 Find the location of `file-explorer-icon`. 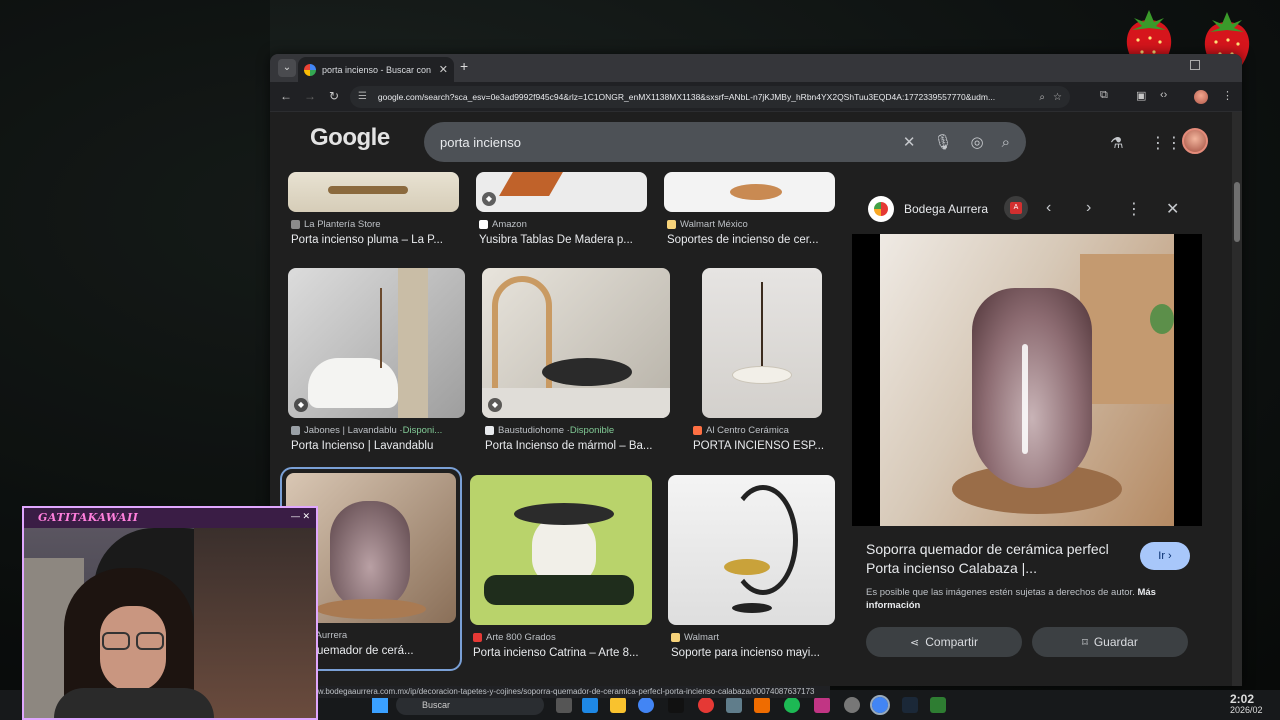

file-explorer-icon is located at coordinates (618, 705).